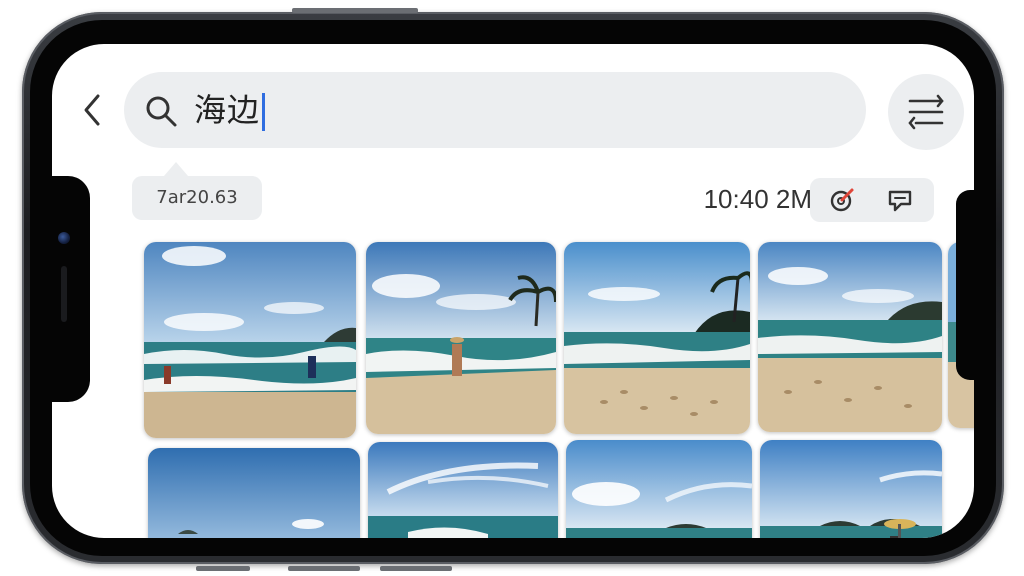  What do you see at coordinates (161, 111) in the screenshot?
I see `search-icon` at bounding box center [161, 111].